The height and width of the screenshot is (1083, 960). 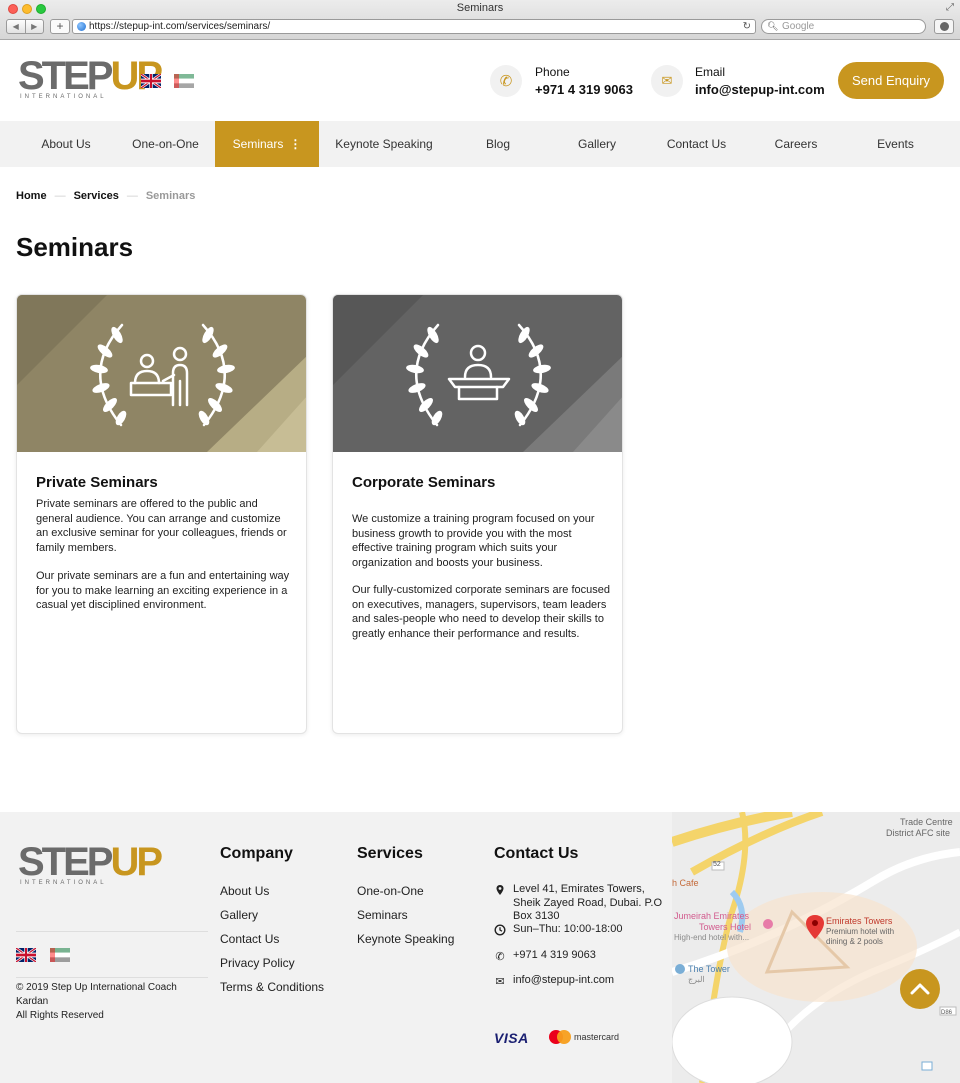 I want to click on nav-label: About Us, so click(x=66, y=144).